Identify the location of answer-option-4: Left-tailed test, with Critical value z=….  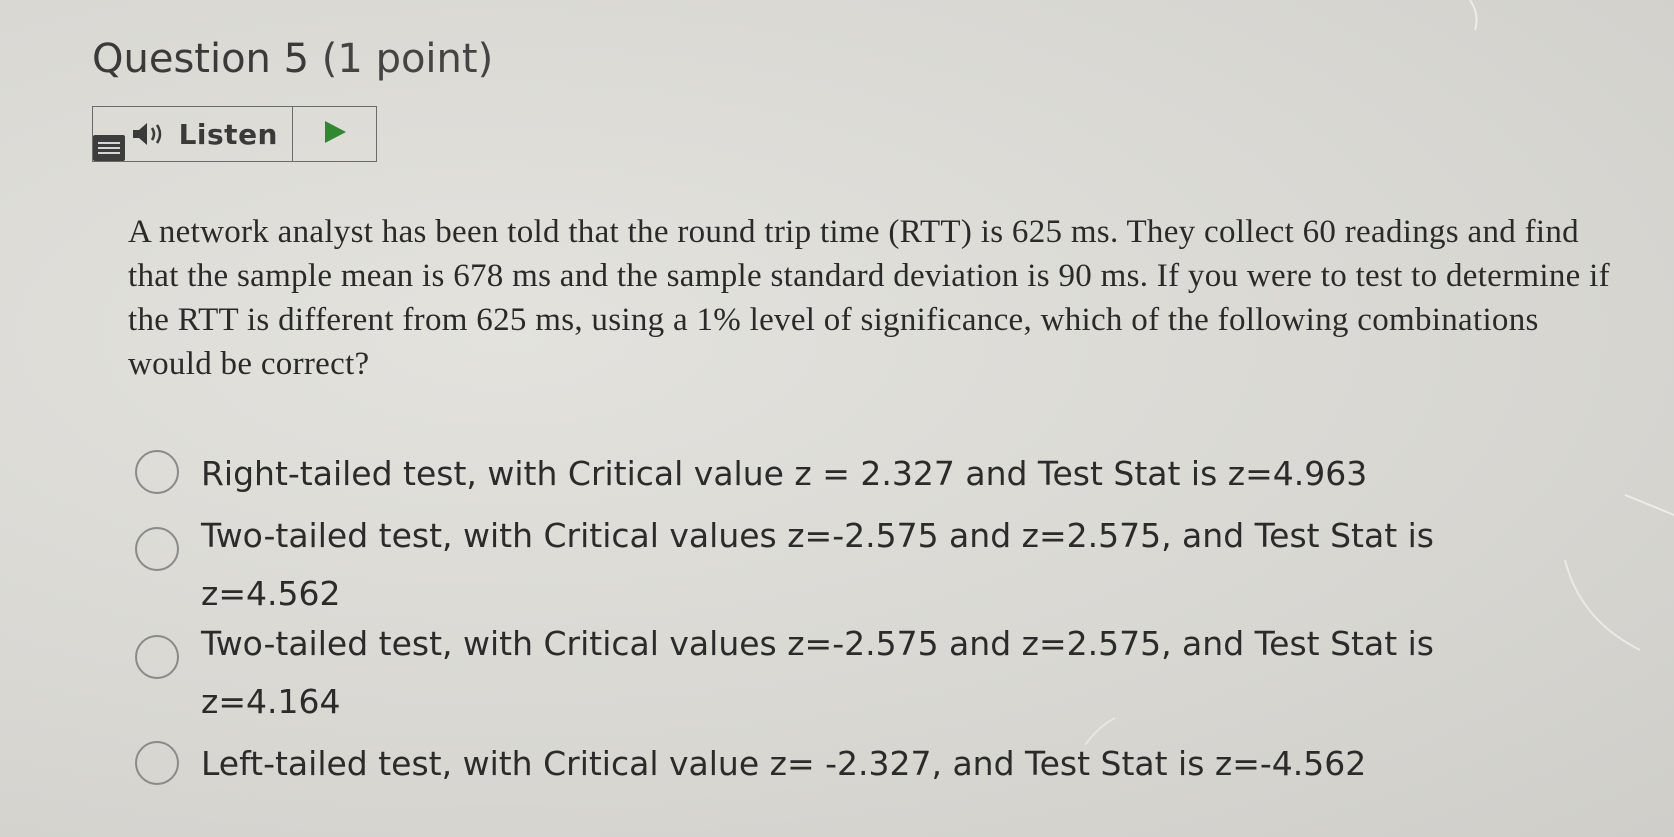
(818, 764).